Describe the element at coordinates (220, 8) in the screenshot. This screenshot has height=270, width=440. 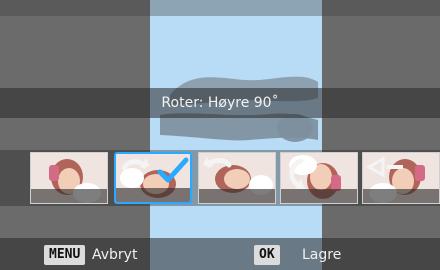
I see `top-bar` at that location.